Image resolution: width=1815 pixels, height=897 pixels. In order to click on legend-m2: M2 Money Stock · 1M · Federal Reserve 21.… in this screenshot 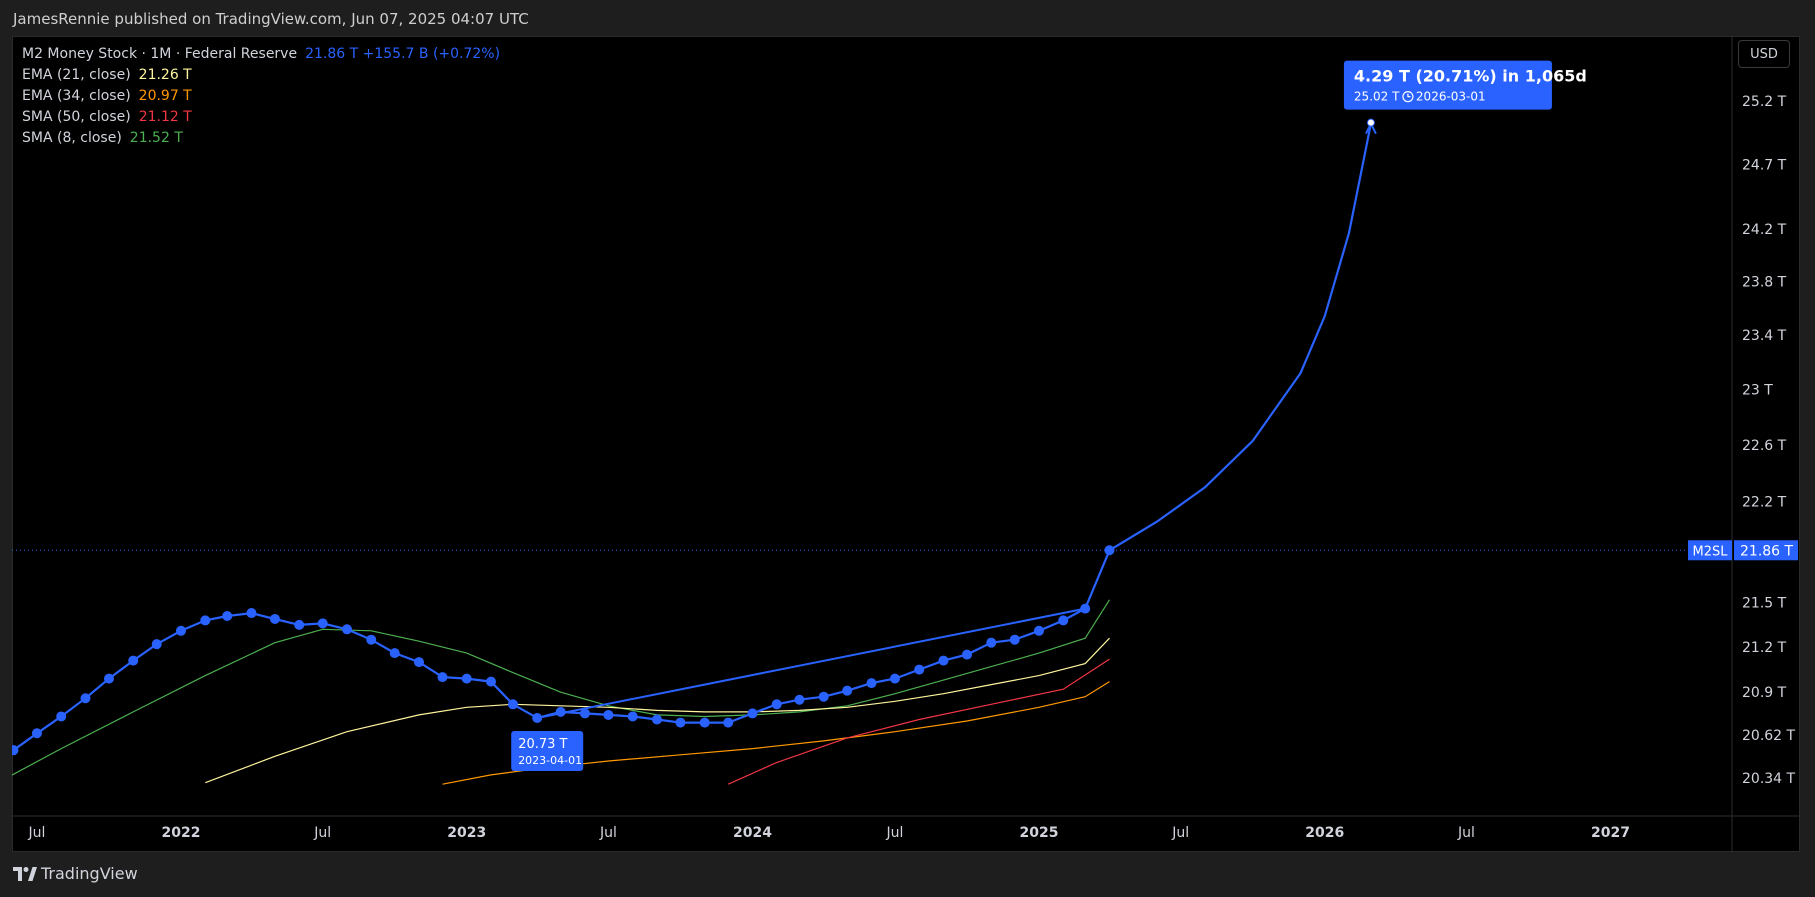, I will do `click(261, 54)`.